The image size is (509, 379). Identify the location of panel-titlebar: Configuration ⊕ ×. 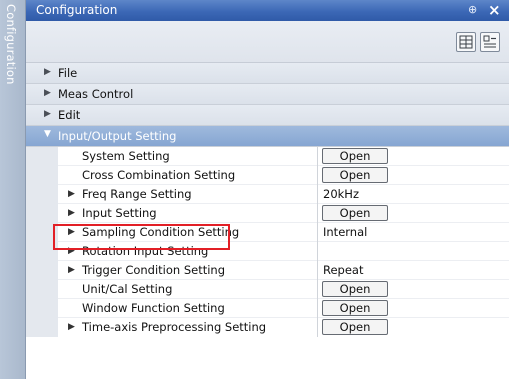
(267, 10).